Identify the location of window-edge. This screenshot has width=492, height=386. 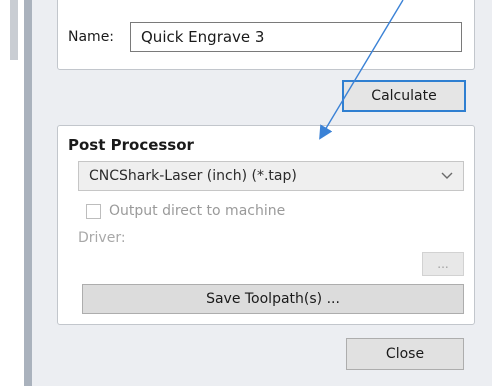
(28, 193).